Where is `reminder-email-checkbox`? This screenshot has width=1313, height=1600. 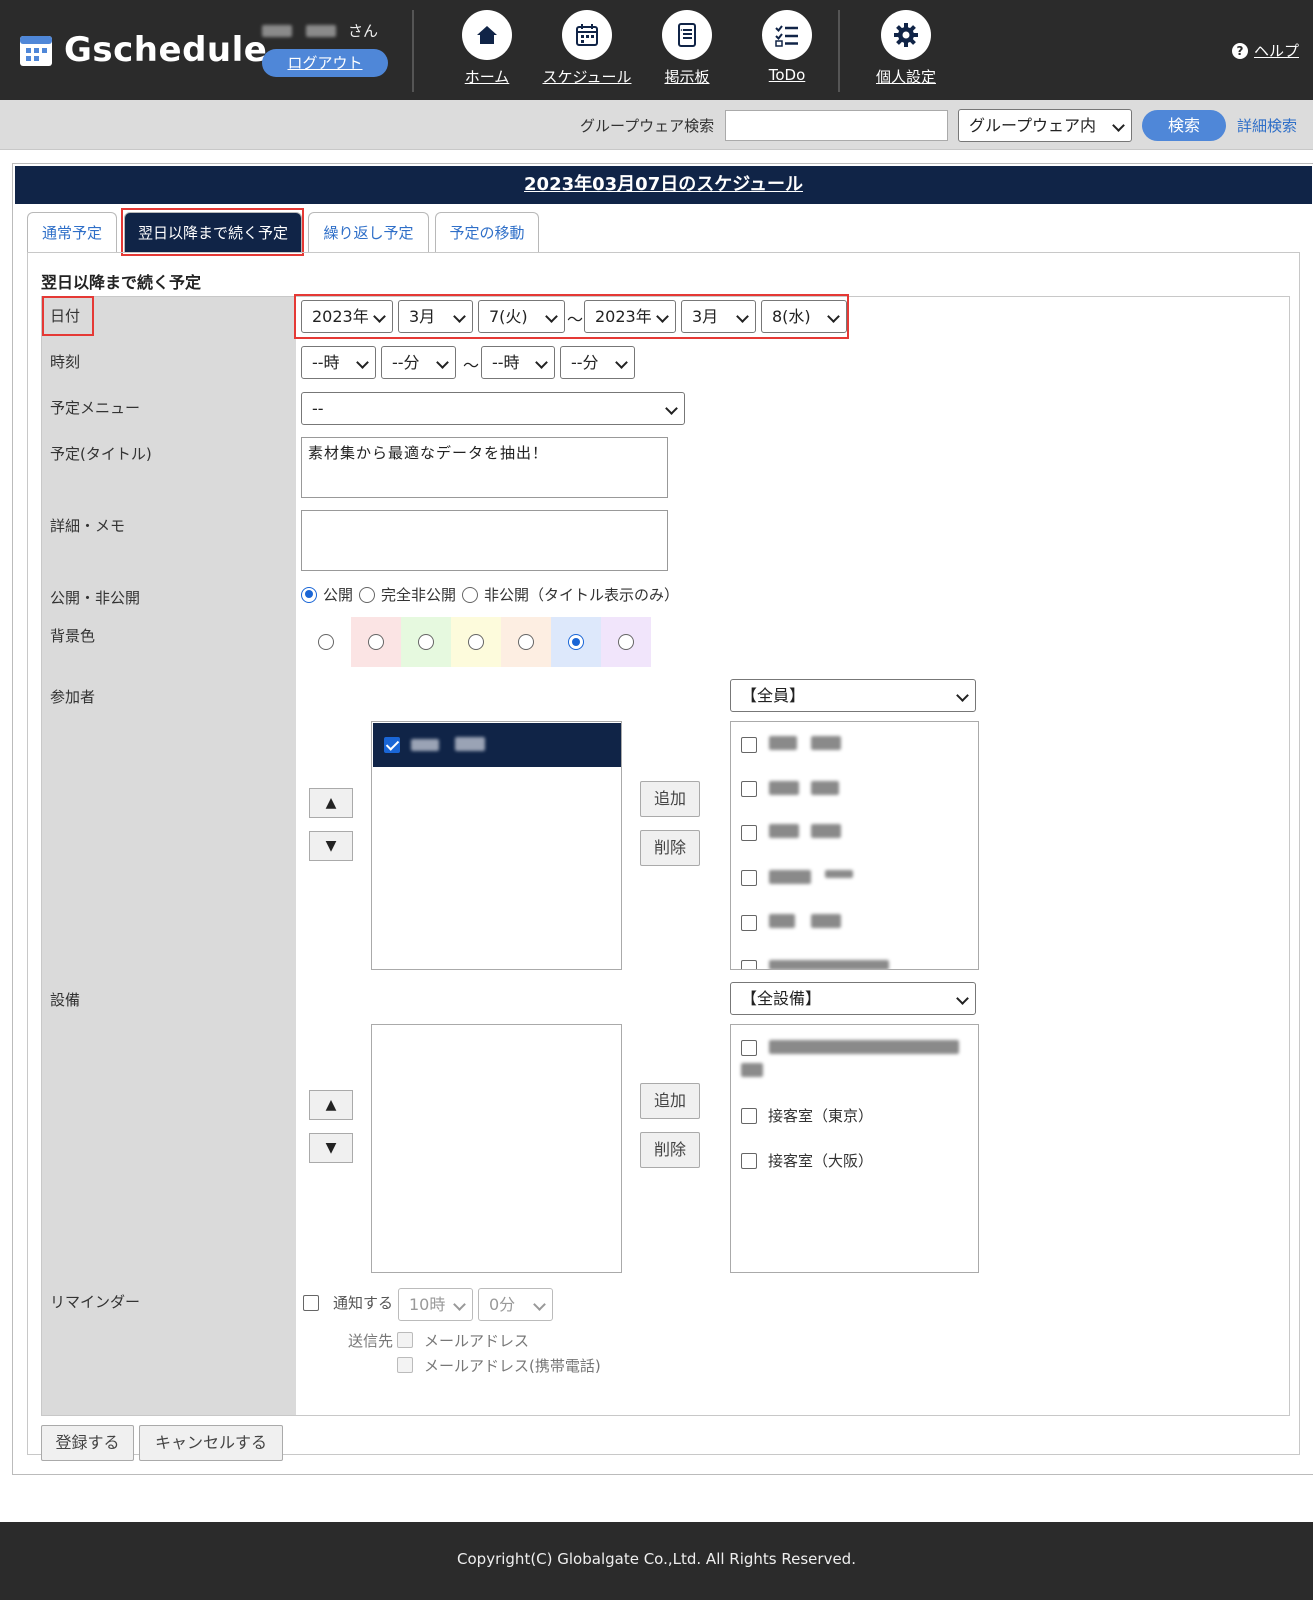
reminder-email-checkbox is located at coordinates (405, 1340).